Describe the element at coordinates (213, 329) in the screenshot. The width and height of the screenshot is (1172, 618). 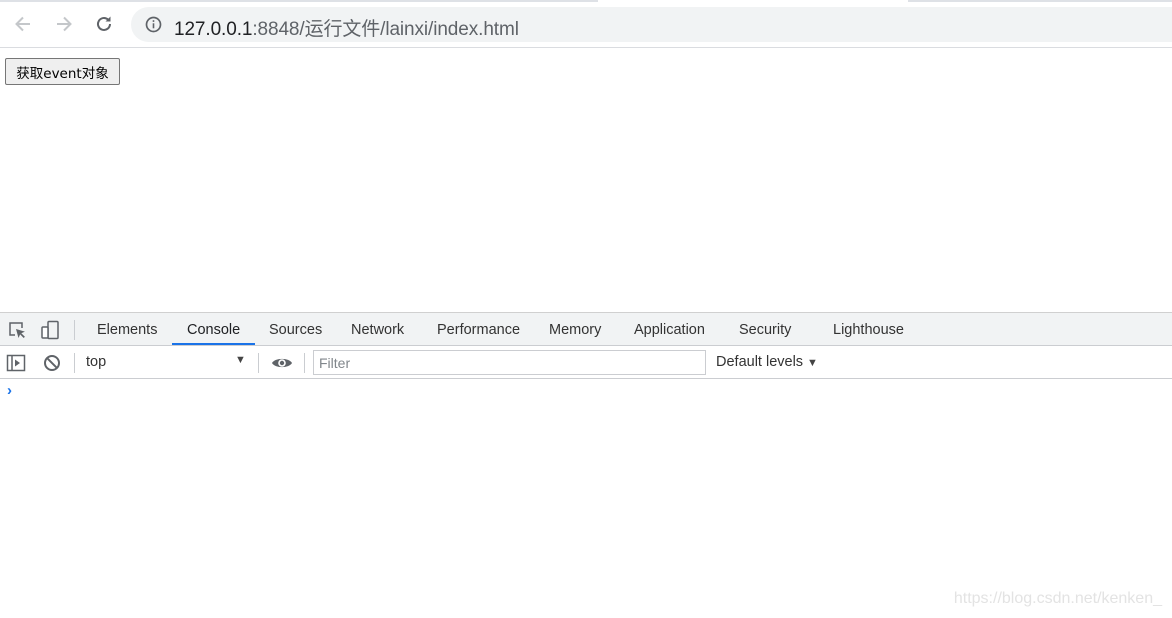
I see `tab-console: Console` at that location.